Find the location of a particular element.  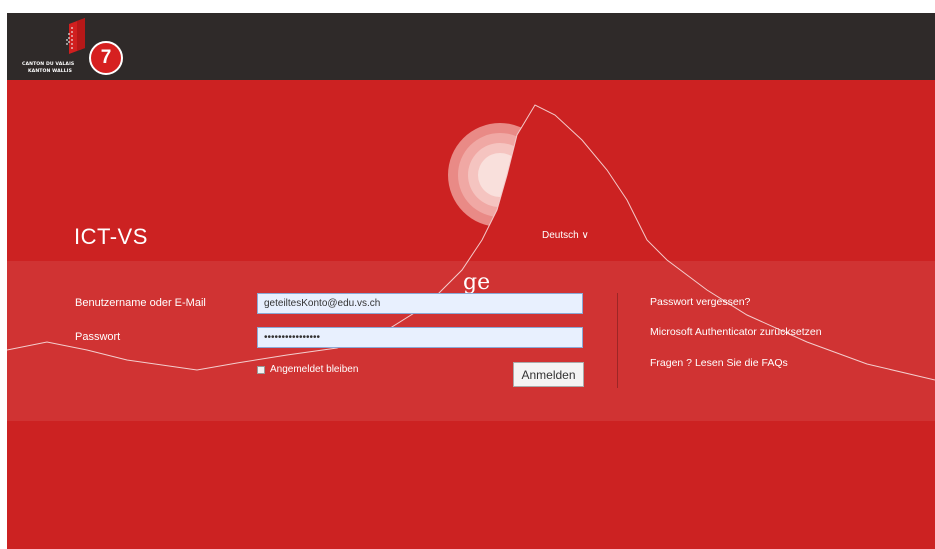

vertical-divider is located at coordinates (617, 340).